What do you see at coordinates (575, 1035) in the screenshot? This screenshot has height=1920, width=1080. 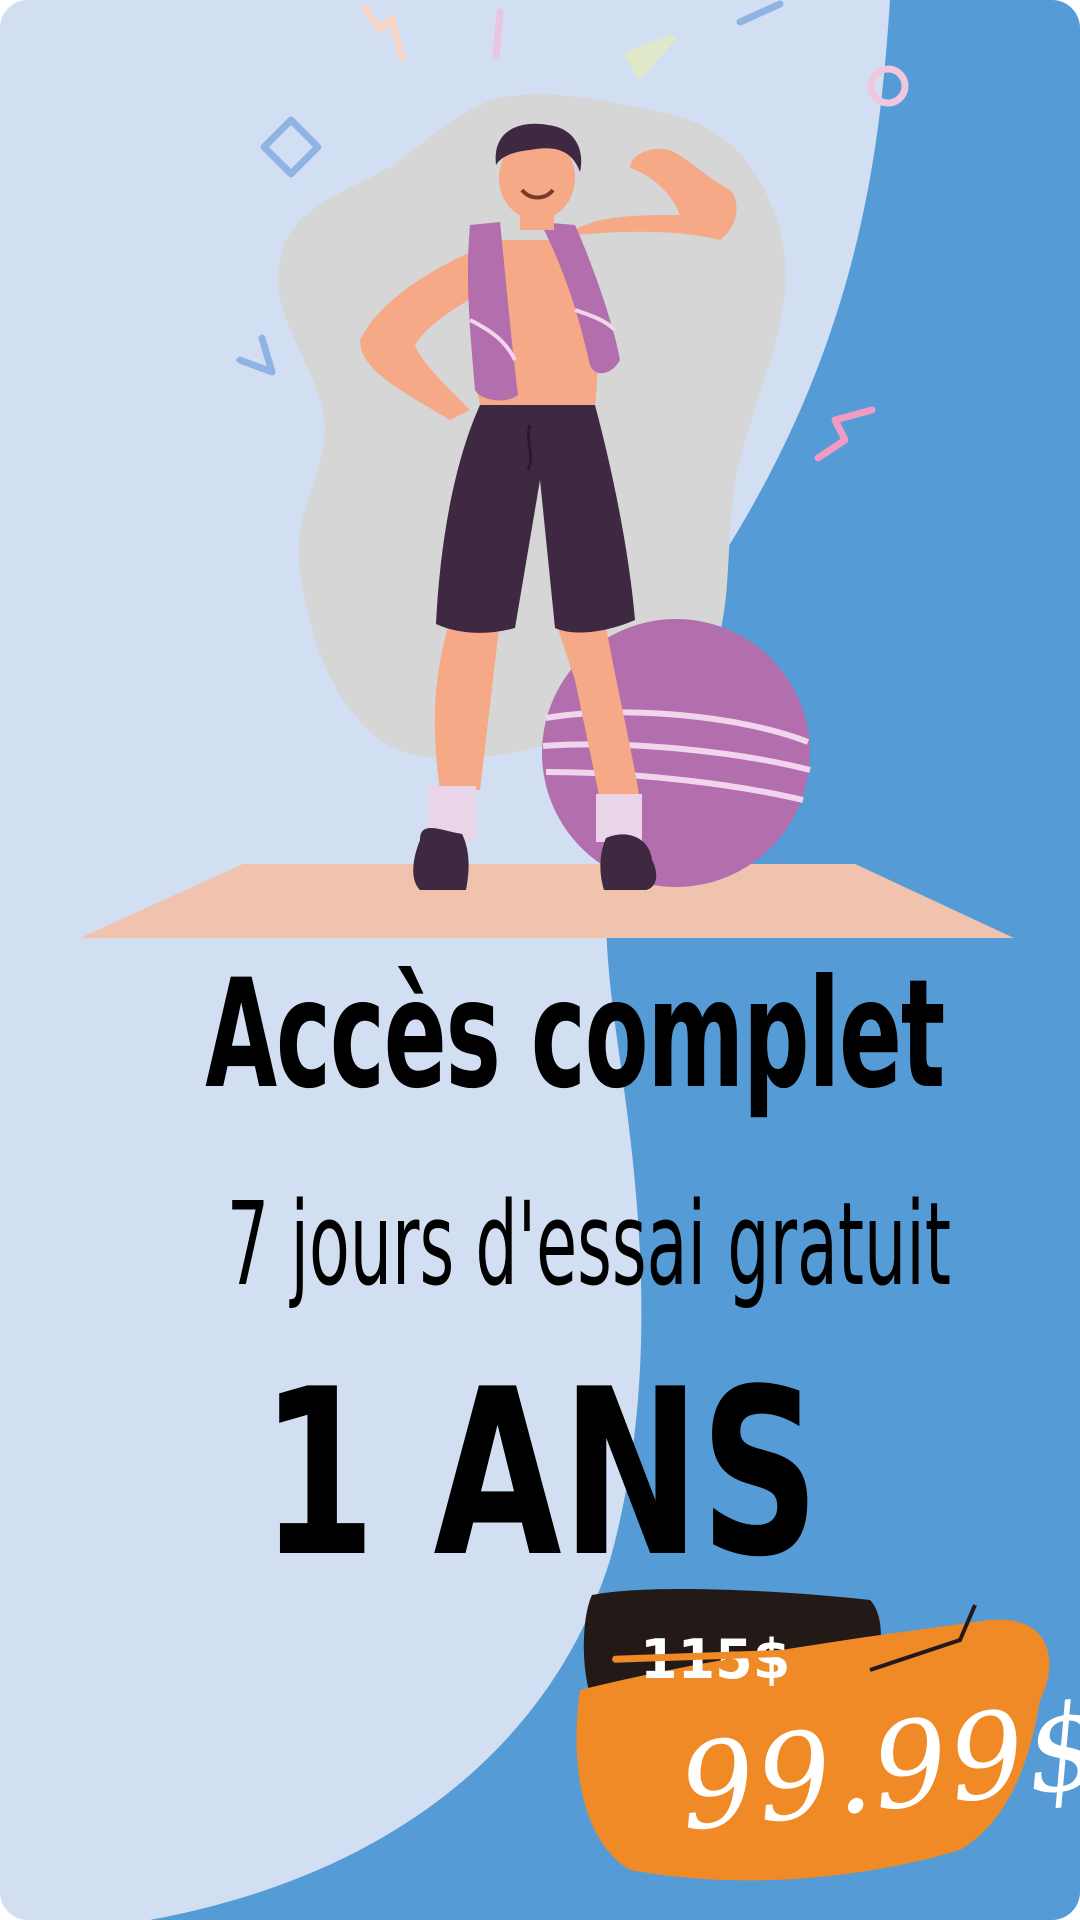 I see `offer-title: Accès complet` at bounding box center [575, 1035].